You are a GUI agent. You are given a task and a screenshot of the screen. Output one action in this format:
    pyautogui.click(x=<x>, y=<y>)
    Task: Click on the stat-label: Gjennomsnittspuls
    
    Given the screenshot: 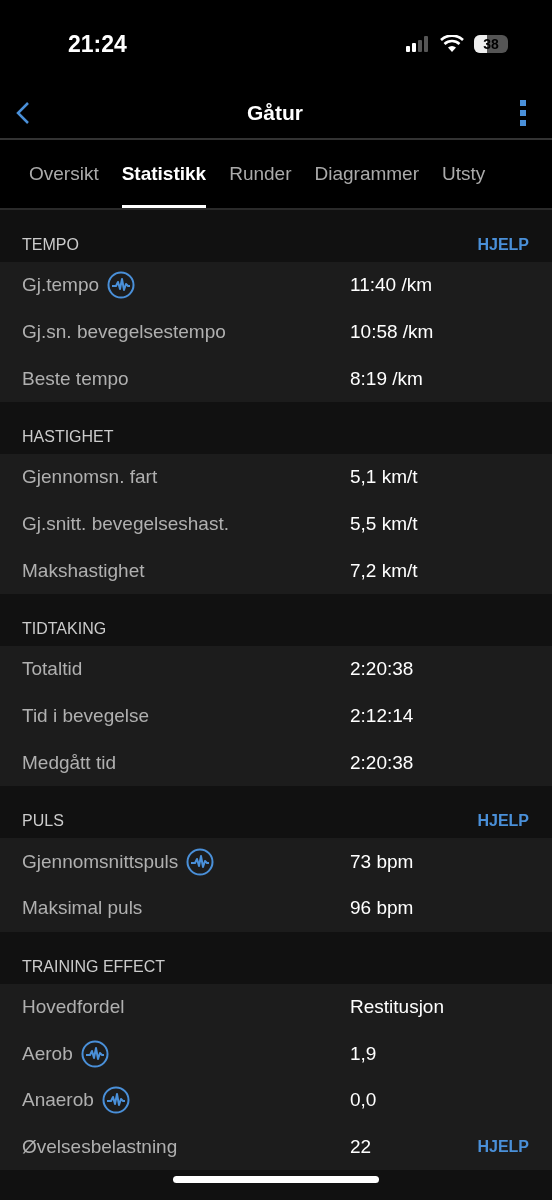 What is the action you would take?
    pyautogui.click(x=100, y=861)
    